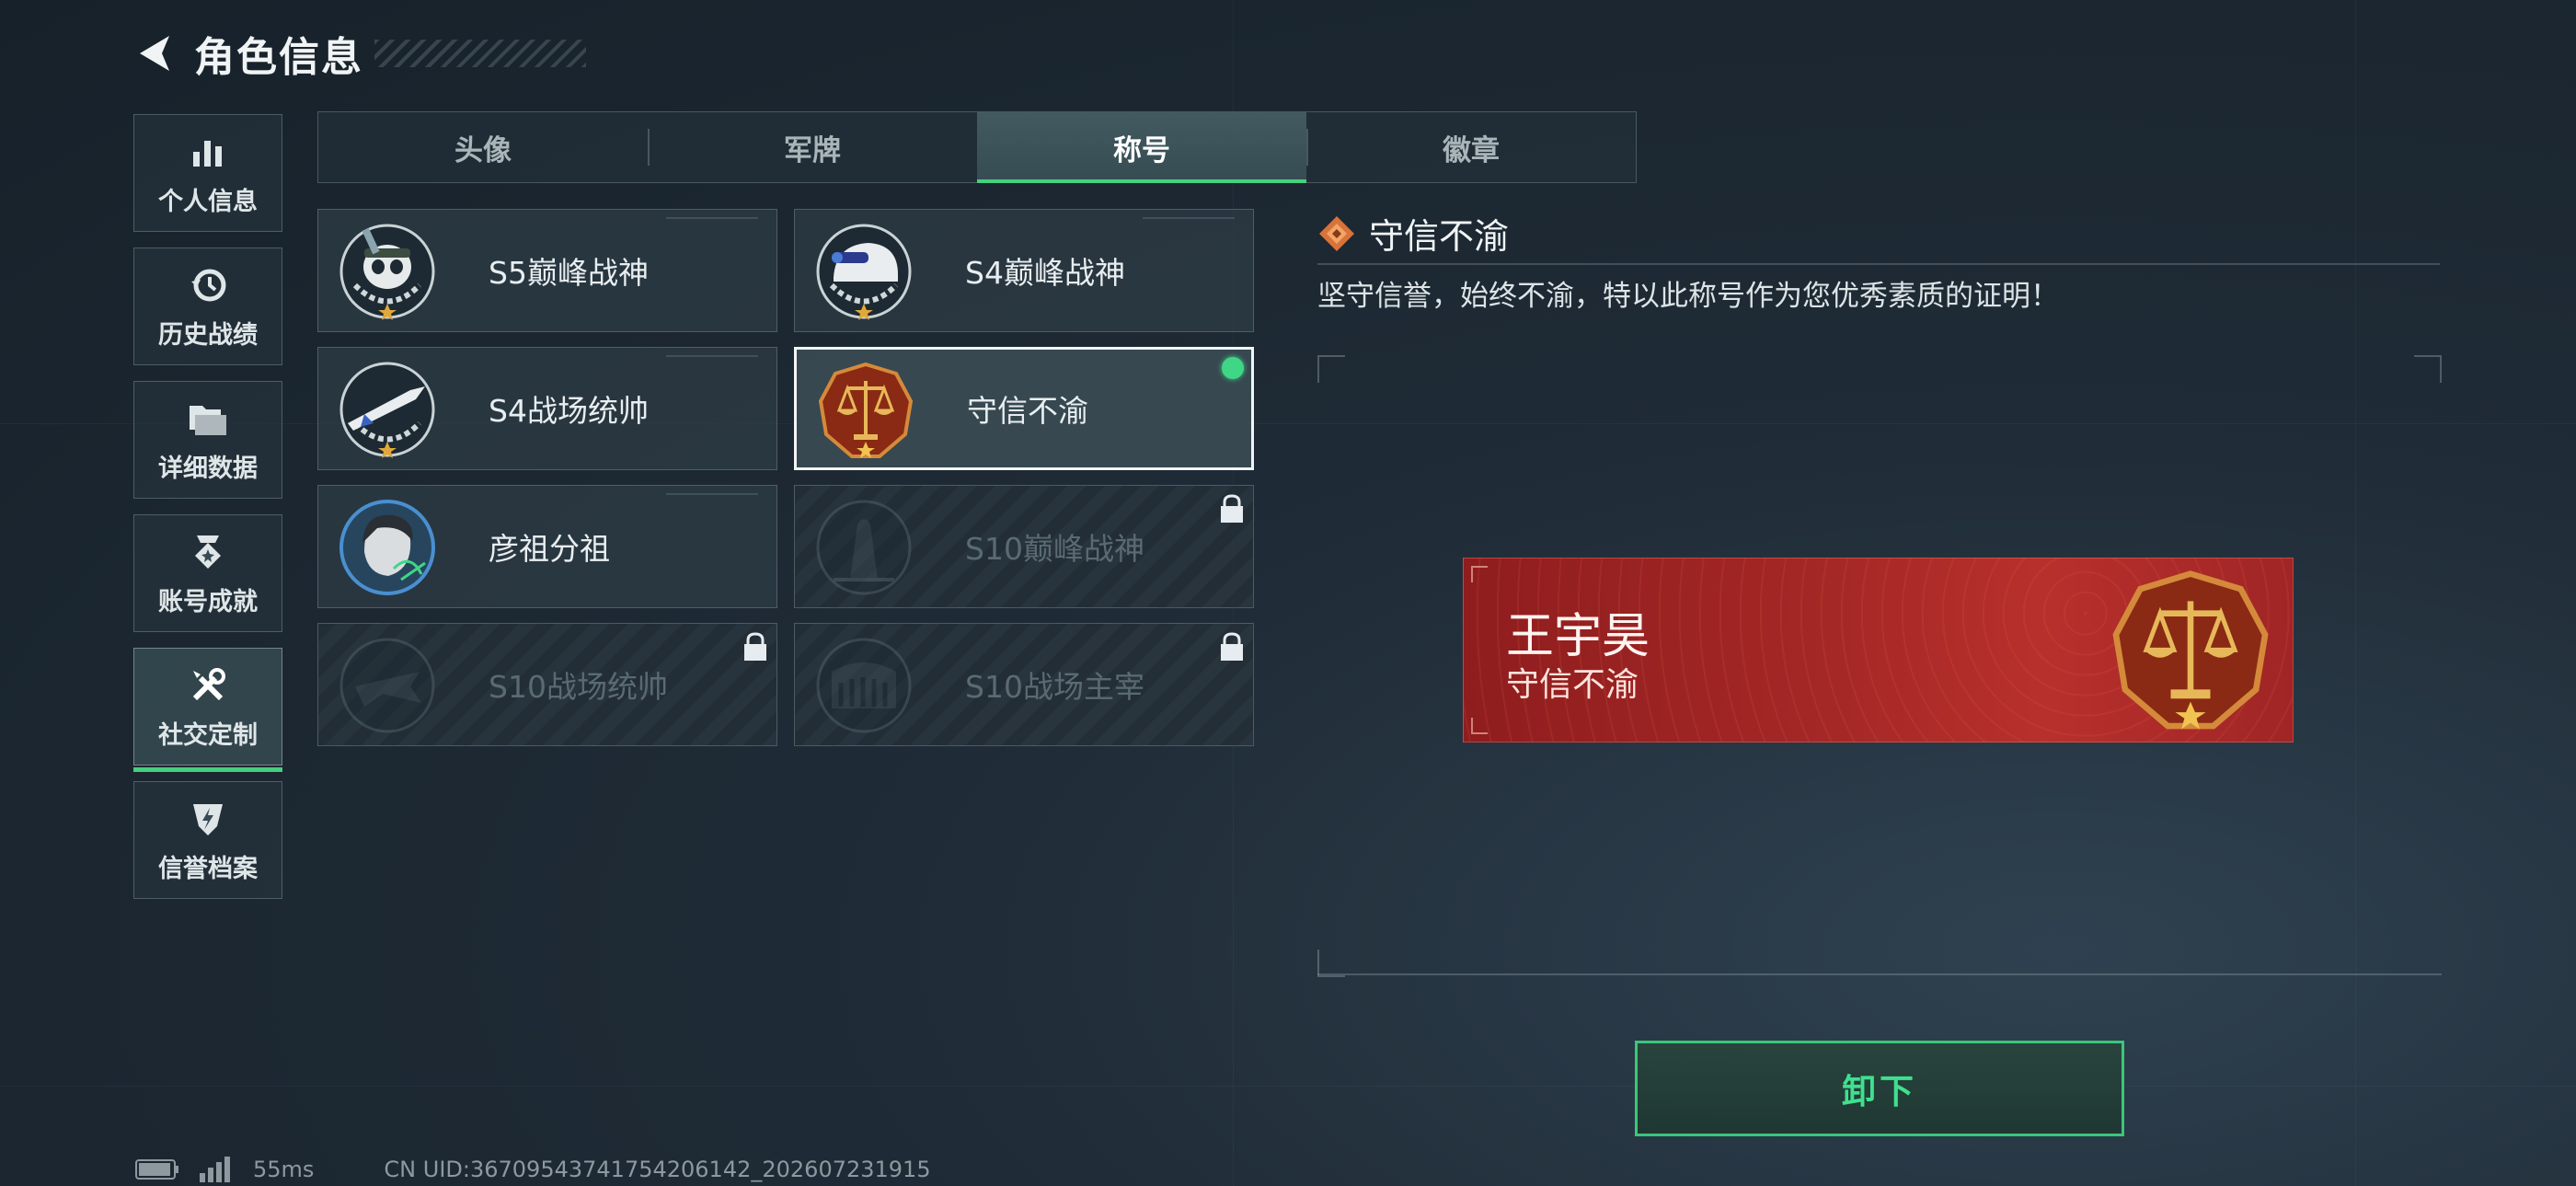  Describe the element at coordinates (1045, 273) in the screenshot. I see `title-card-label: S4巅峰战神` at that location.